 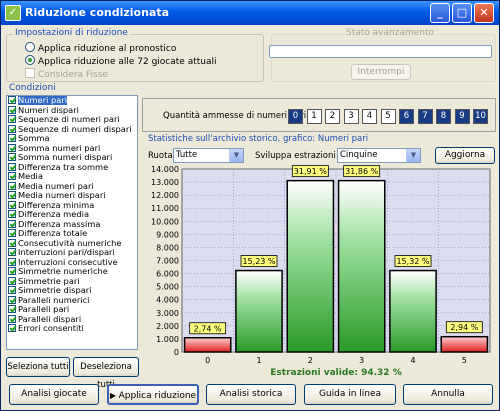 I want to click on x-tick-label: 3, so click(x=361, y=360).